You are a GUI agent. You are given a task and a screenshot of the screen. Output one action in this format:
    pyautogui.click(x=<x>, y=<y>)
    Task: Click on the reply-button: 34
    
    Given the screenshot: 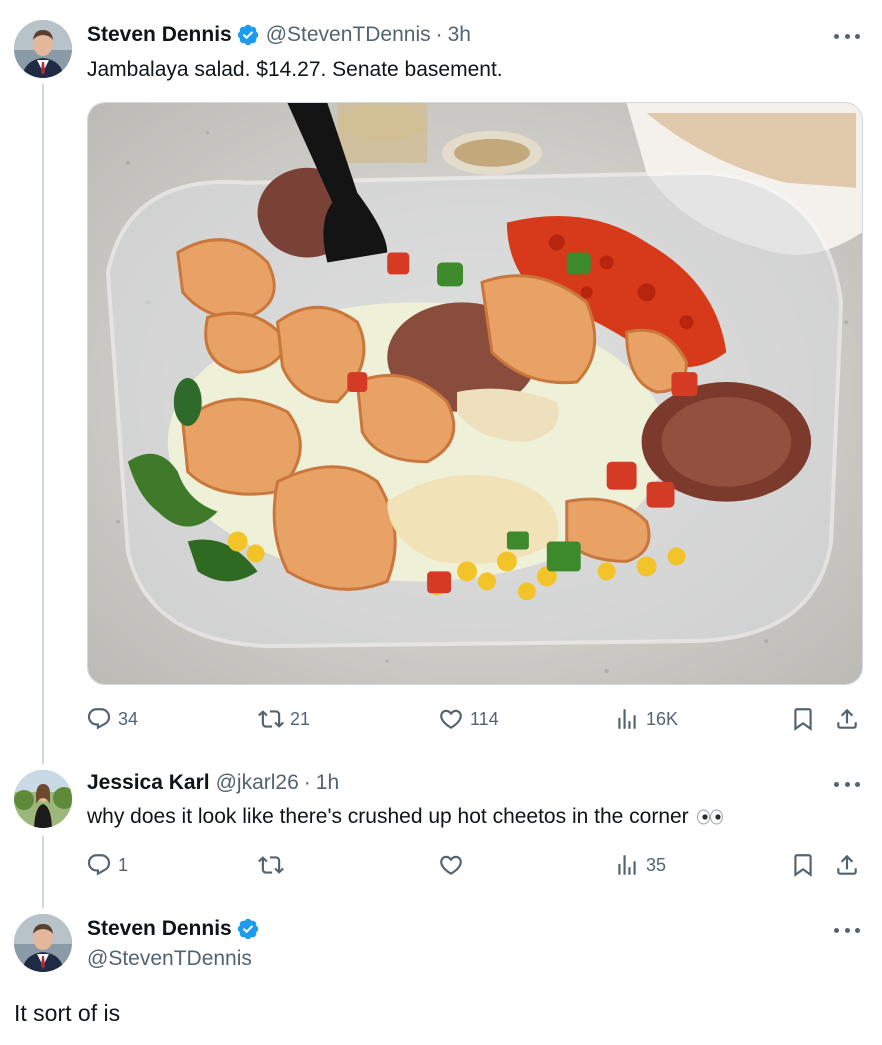 What is the action you would take?
    pyautogui.click(x=112, y=719)
    